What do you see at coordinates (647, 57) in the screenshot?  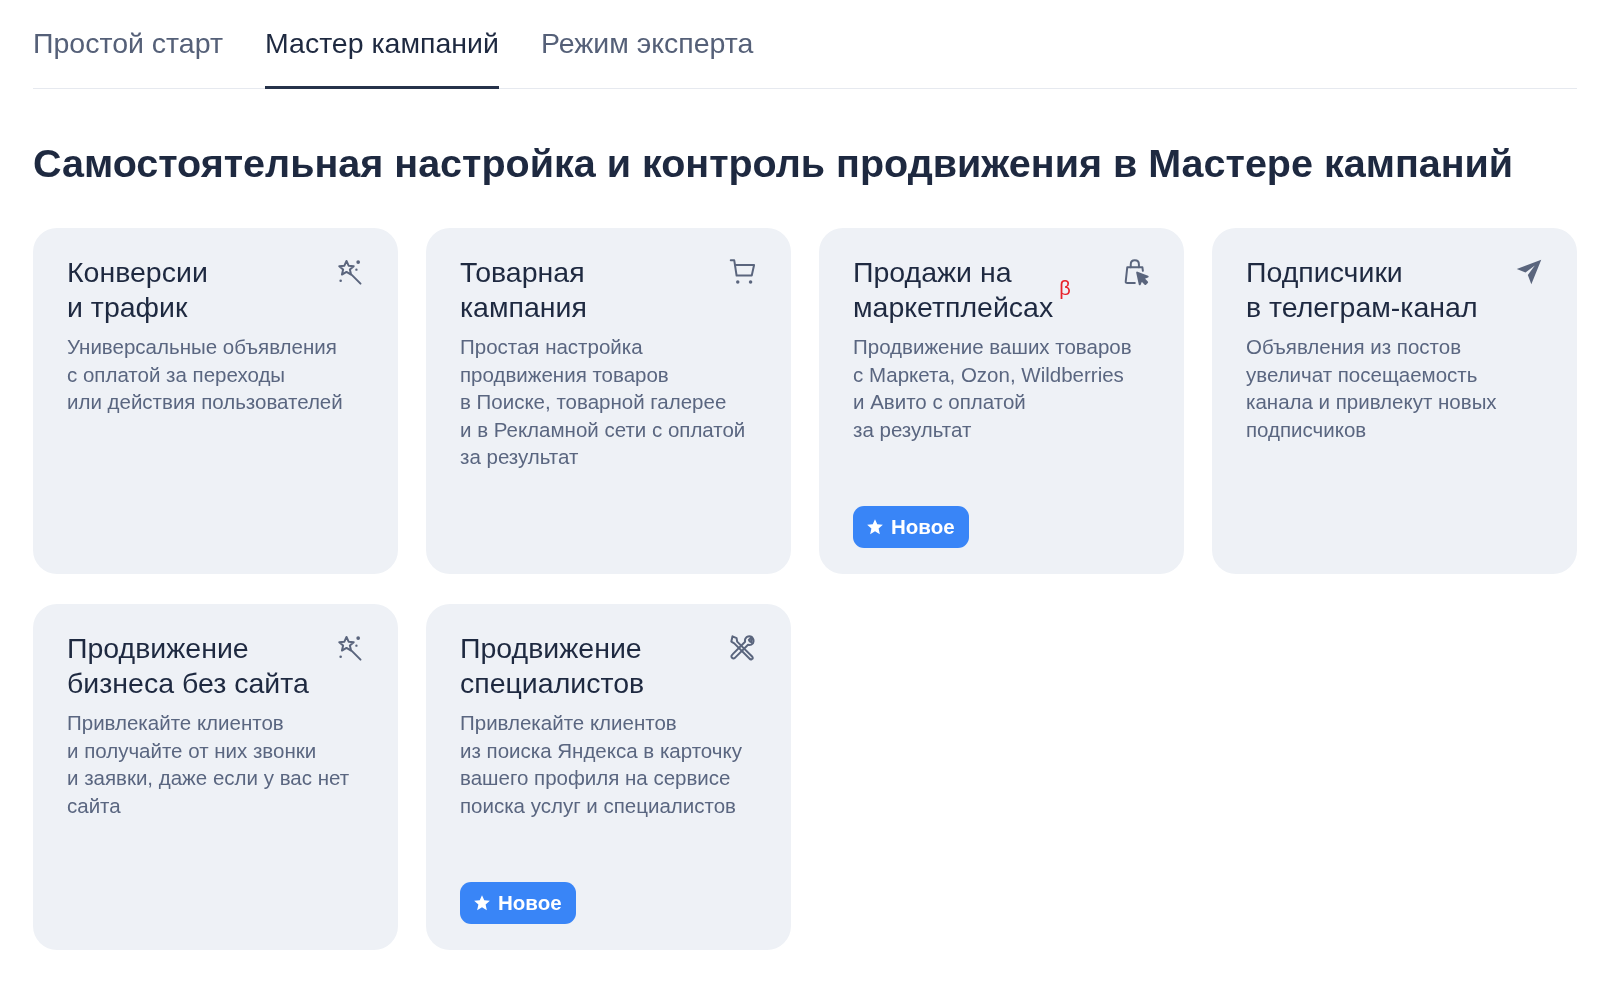 I see `tab: Режим эксперта` at bounding box center [647, 57].